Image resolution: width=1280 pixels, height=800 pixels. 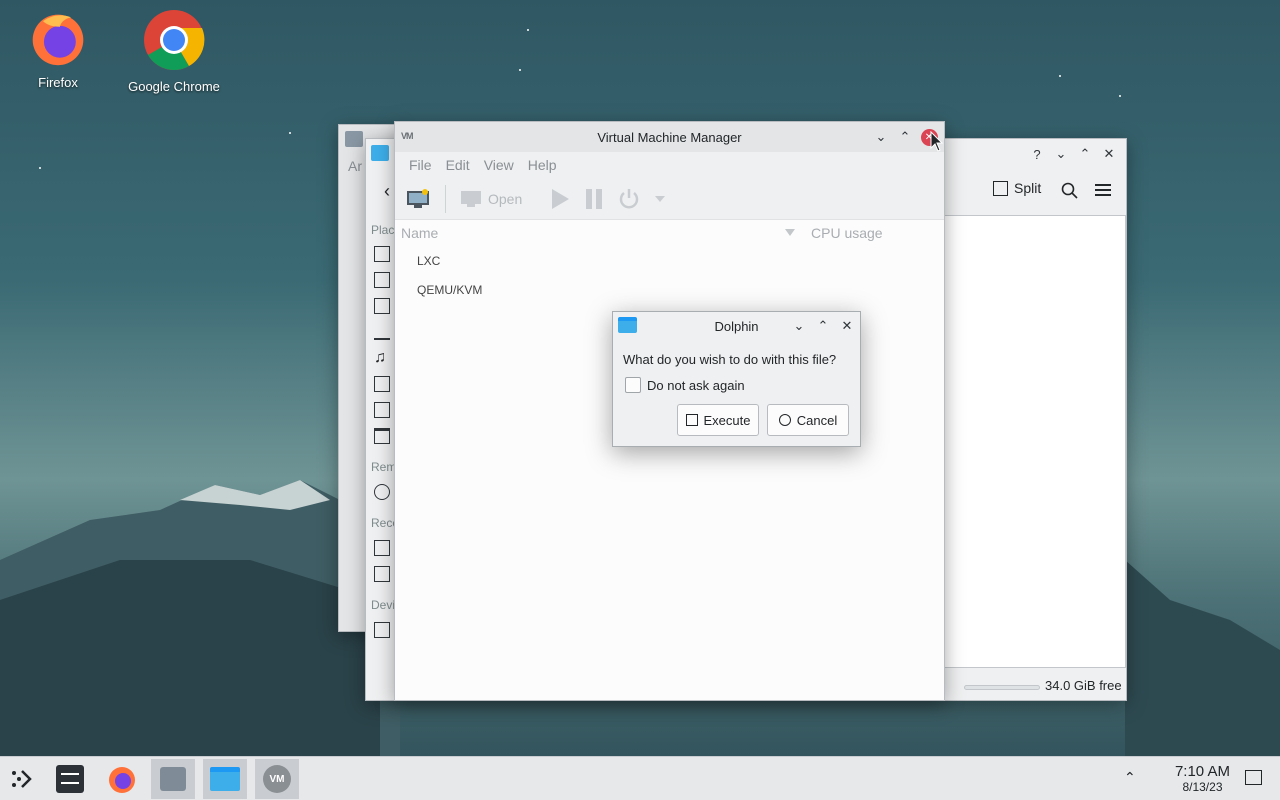 What do you see at coordinates (1002, 687) in the screenshot?
I see `free-space-bar` at bounding box center [1002, 687].